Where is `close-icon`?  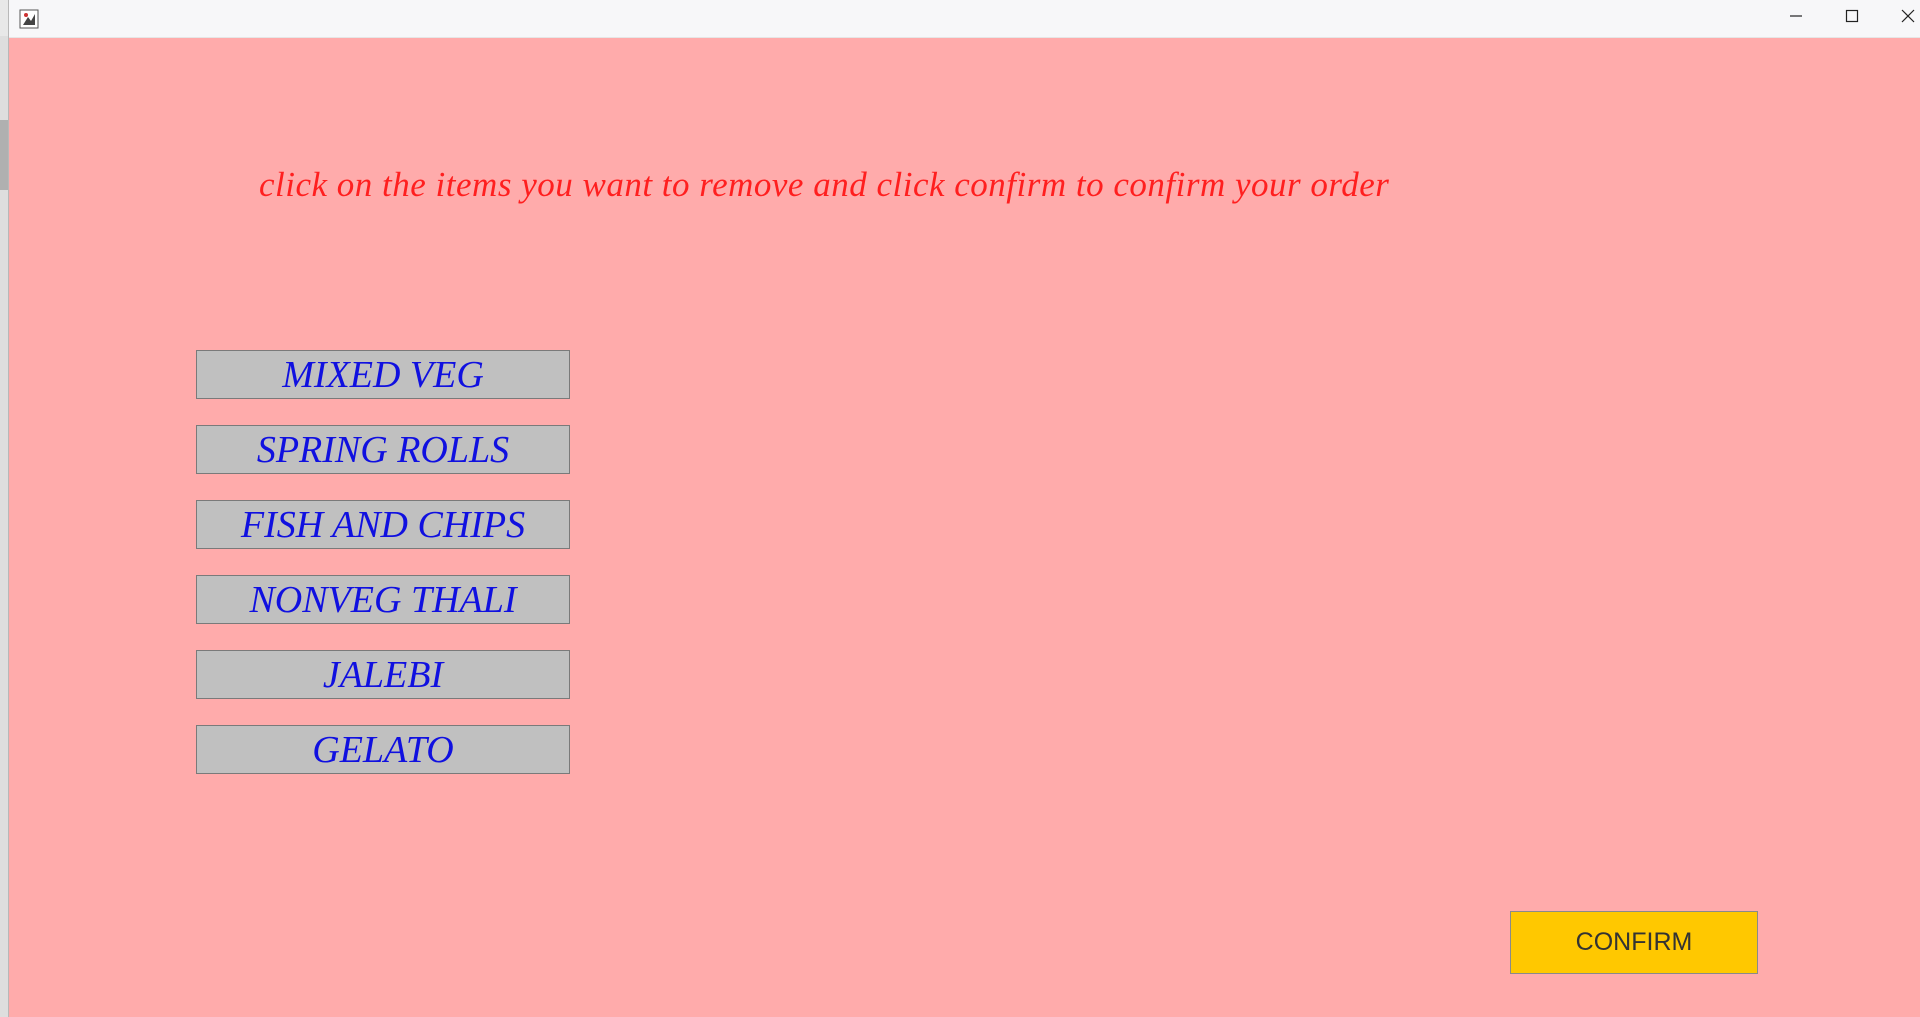
close-icon is located at coordinates (1908, 18).